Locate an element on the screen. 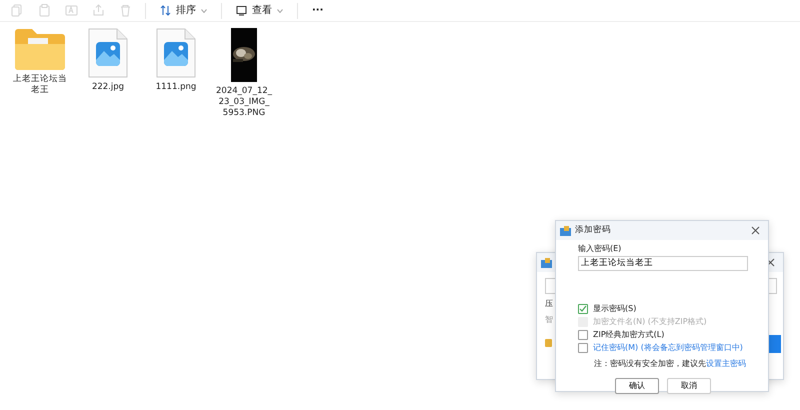  remember-link: 记住密码(M) (将会备忘到密码管理窗口中) is located at coordinates (668, 348).